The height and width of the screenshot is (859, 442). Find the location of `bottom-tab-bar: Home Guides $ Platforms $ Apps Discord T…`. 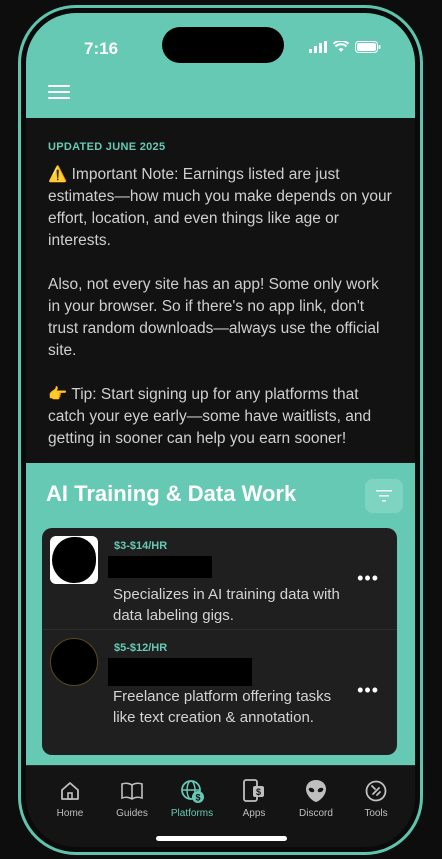

bottom-tab-bar: Home Guides $ Platforms $ Apps Discord T… is located at coordinates (220, 806).